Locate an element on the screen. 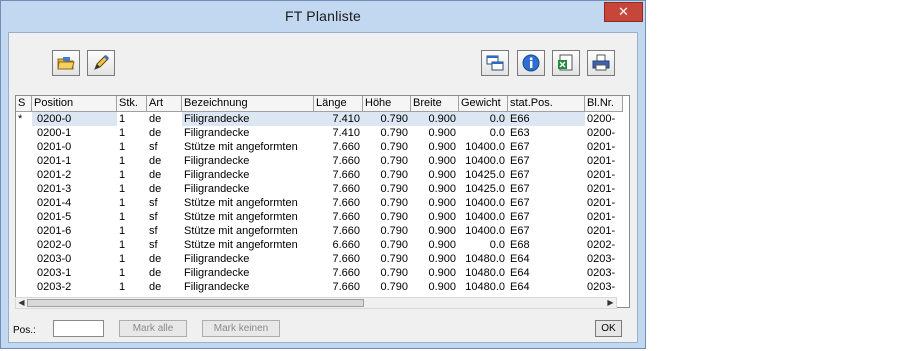 The height and width of the screenshot is (351, 900). info-icon is located at coordinates (531, 63).